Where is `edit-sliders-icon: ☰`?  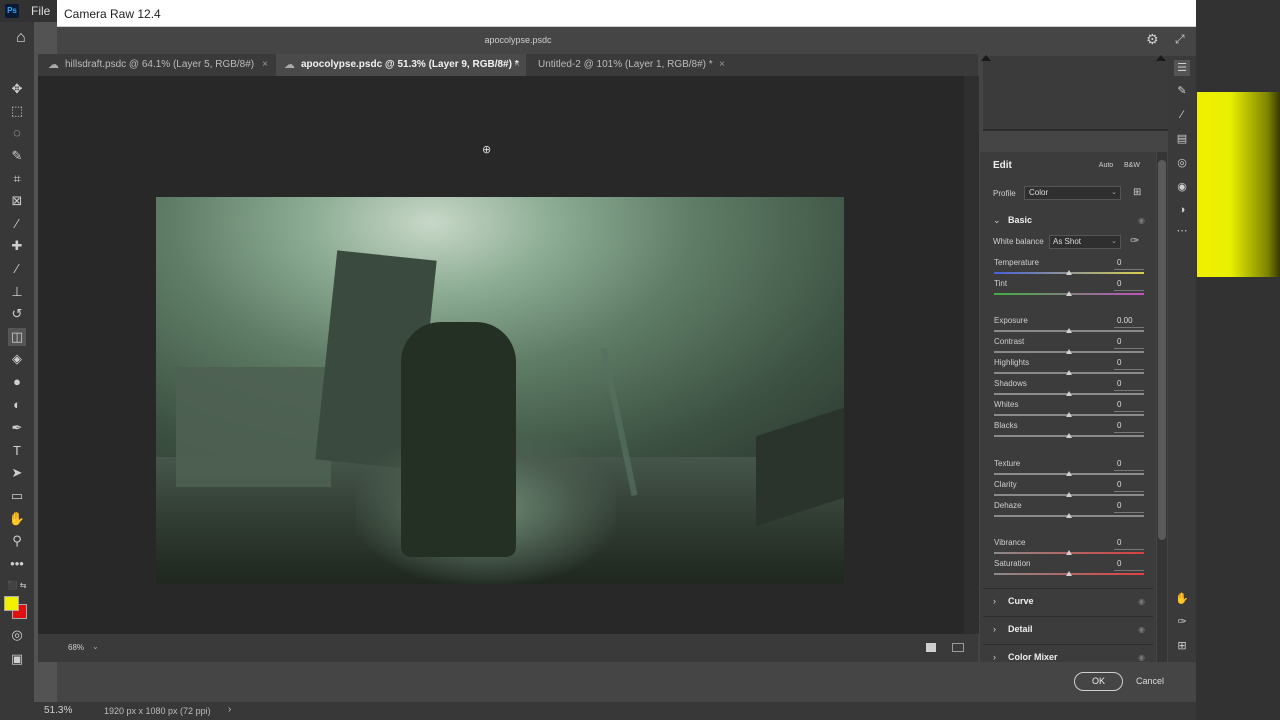
edit-sliders-icon: ☰ is located at coordinates (1182, 68).